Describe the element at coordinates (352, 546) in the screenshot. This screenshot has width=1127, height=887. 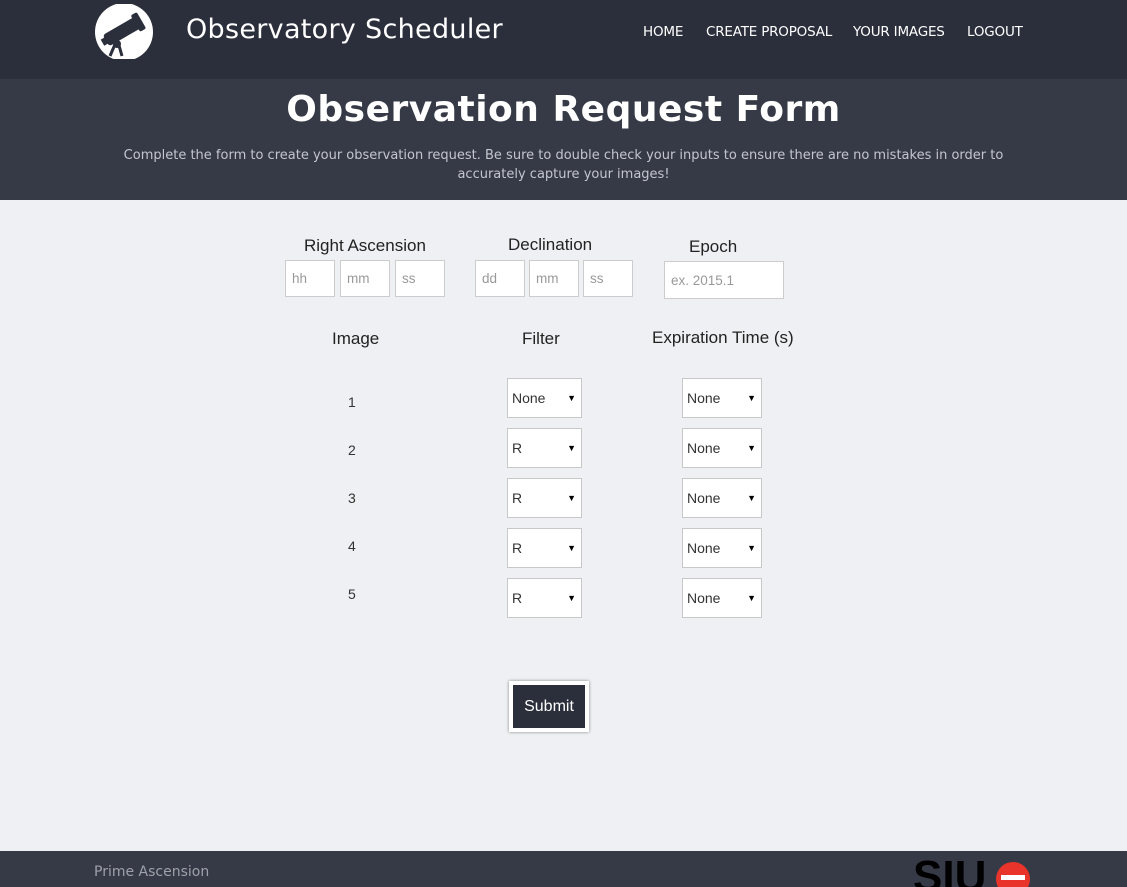
I see `image-number: 4` at that location.